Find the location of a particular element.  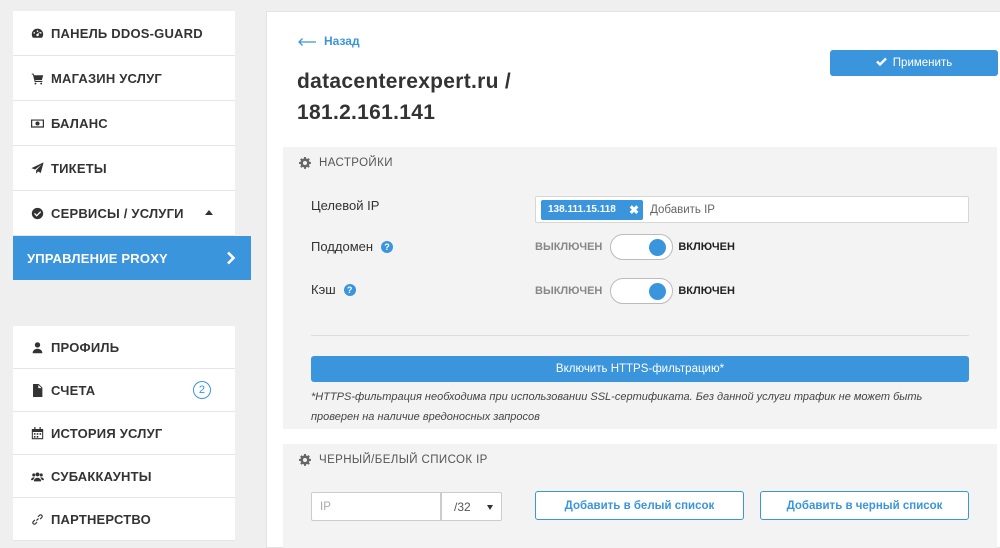

cache-off-label: ВЫКЛЮЧЕН is located at coordinates (569, 291).